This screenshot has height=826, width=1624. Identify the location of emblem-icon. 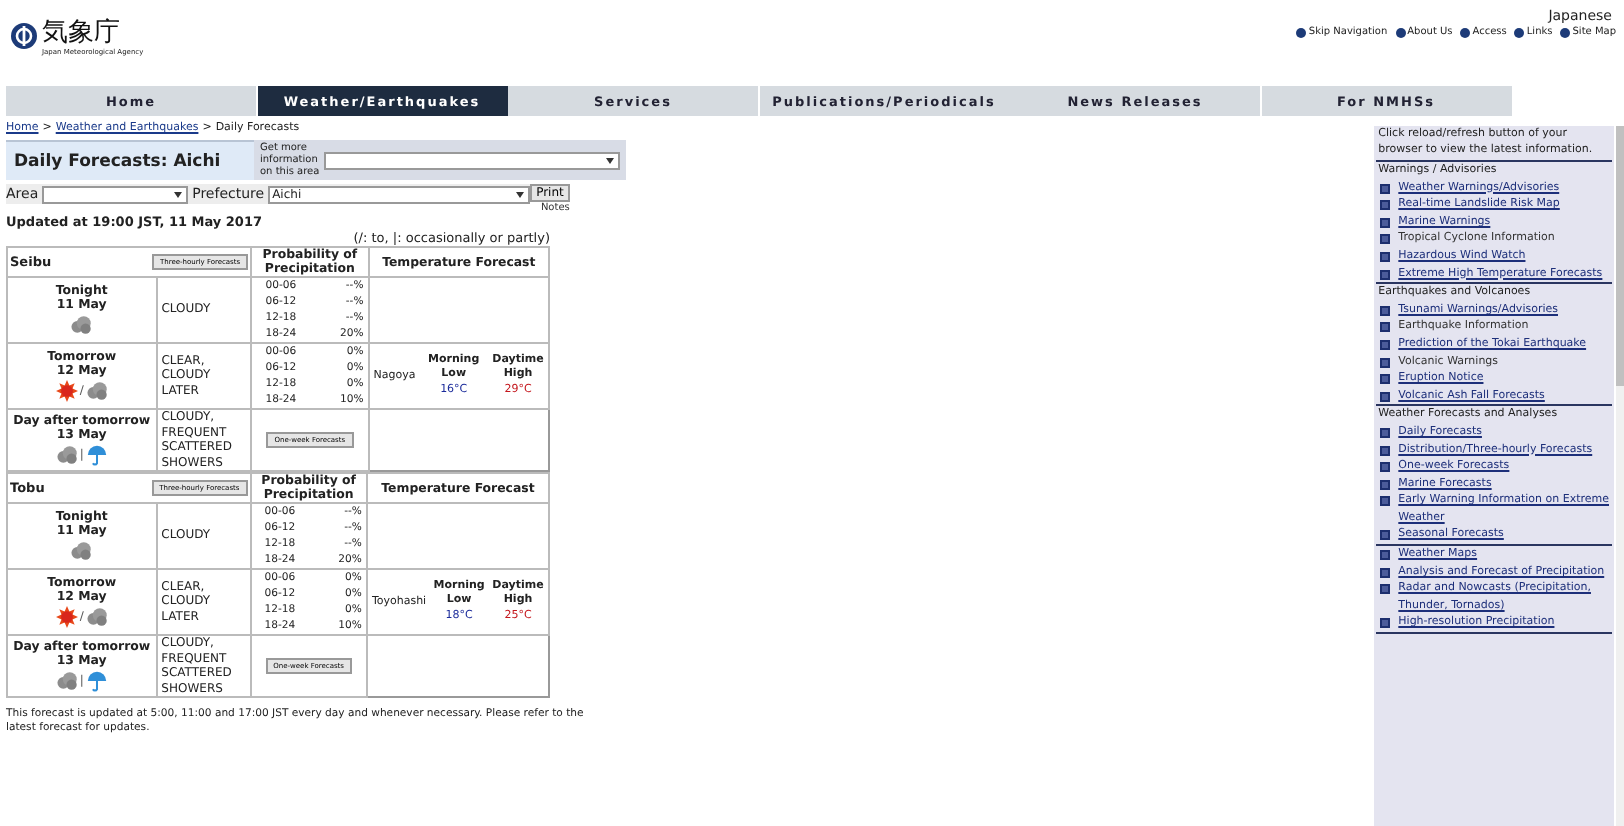
(24, 36).